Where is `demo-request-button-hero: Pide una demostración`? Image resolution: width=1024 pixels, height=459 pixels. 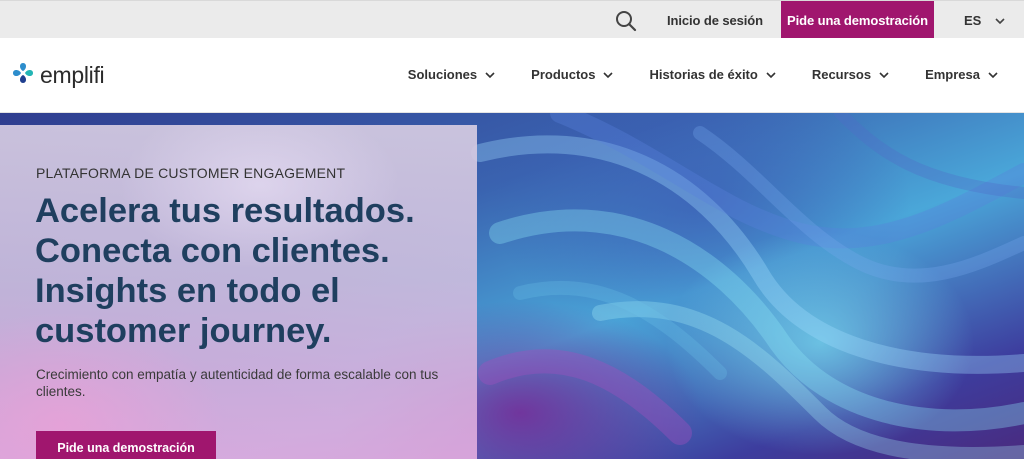 demo-request-button-hero: Pide una demostración is located at coordinates (126, 445).